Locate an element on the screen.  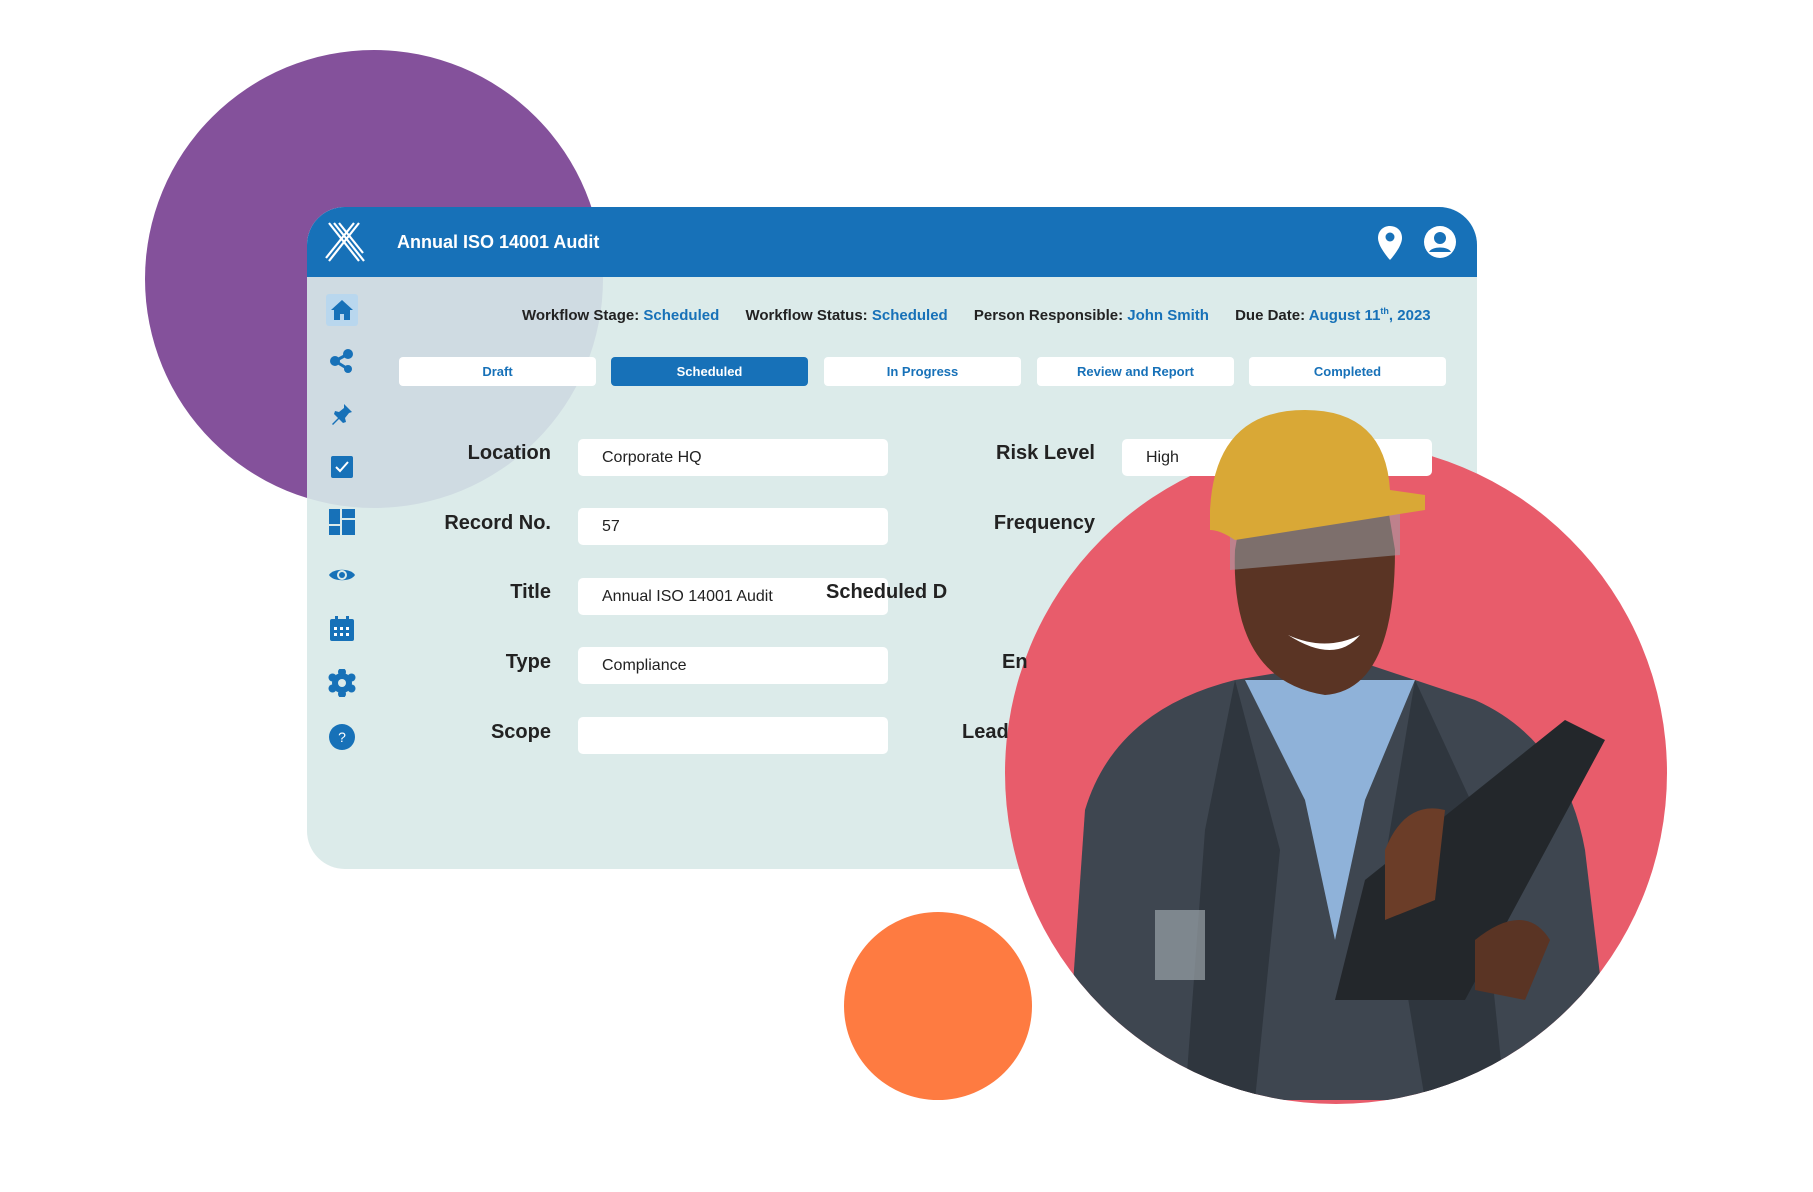
pin-icon is located at coordinates (342, 414).